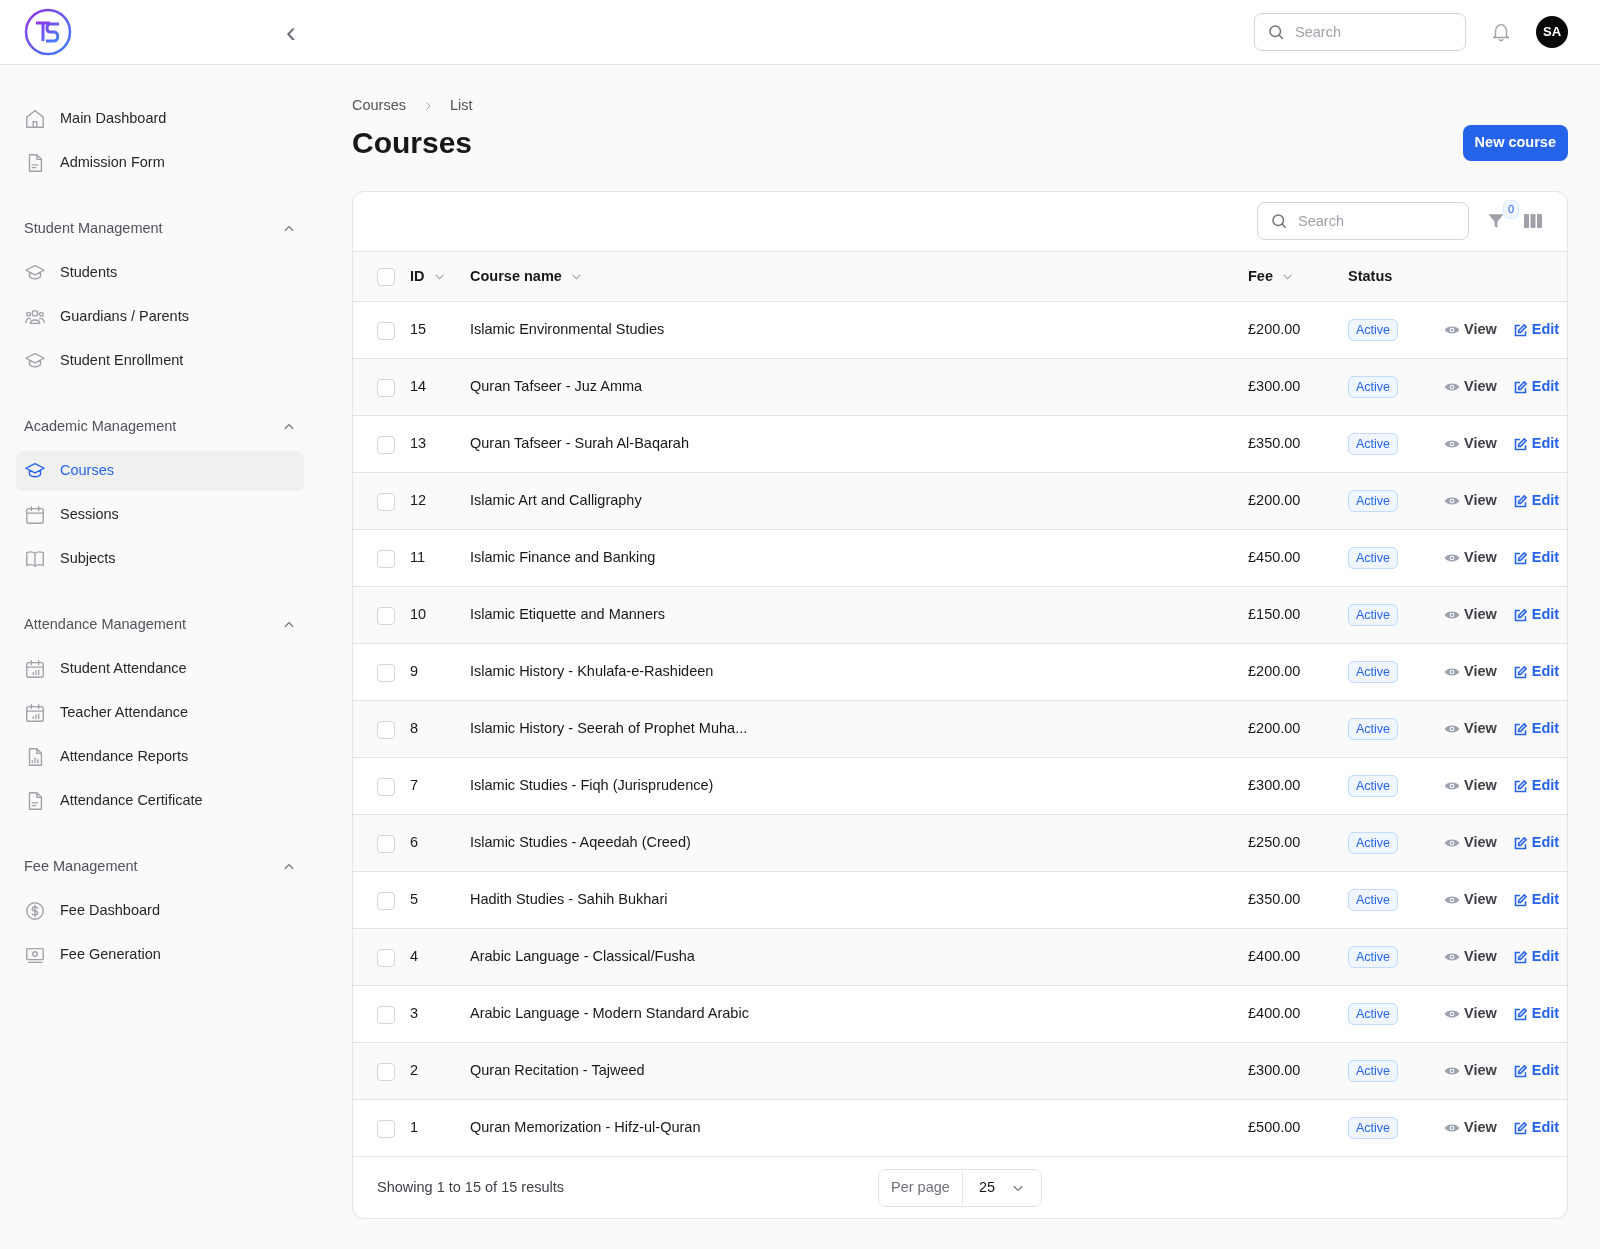 Image resolution: width=1600 pixels, height=1249 pixels. What do you see at coordinates (418, 386) in the screenshot?
I see `id-cell: 14` at bounding box center [418, 386].